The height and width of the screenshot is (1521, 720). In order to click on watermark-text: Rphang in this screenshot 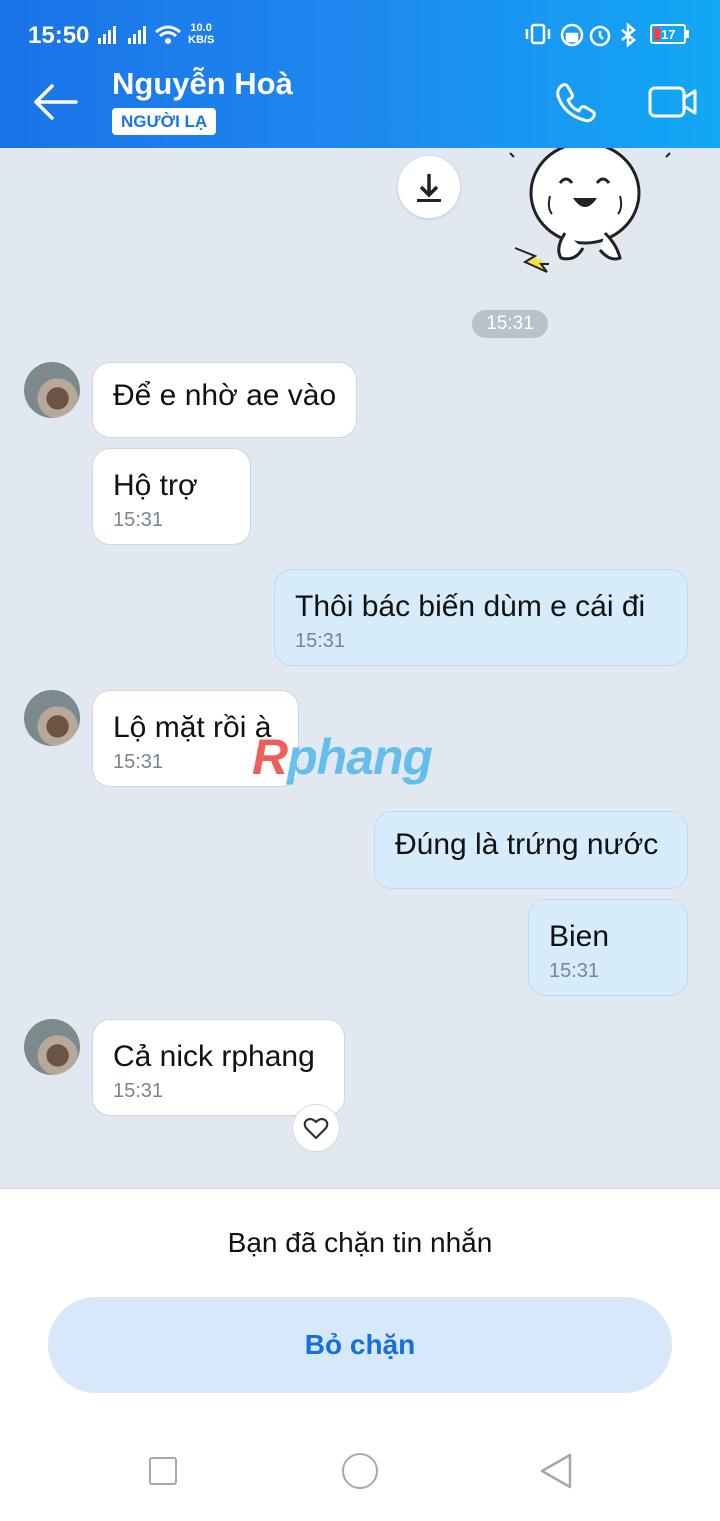, I will do `click(342, 757)`.